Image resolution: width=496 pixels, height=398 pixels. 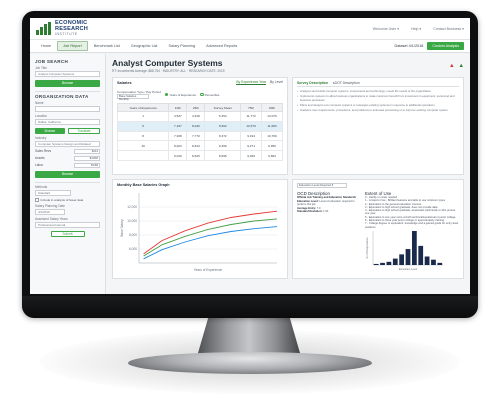 I want to click on job-search-title: JOB SEARCH, so click(x=52, y=61).